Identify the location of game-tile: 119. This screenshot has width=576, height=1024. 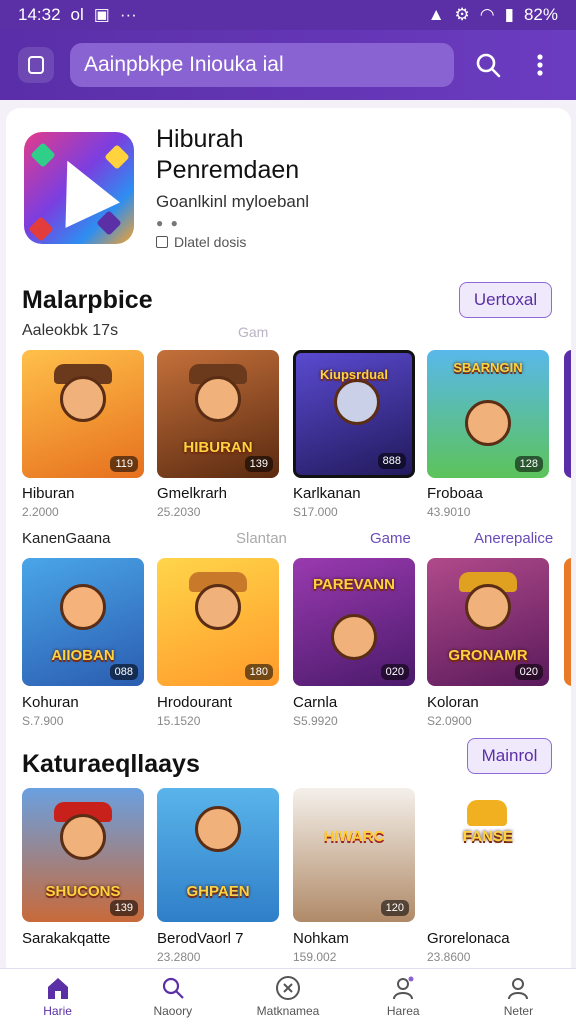
(83, 414).